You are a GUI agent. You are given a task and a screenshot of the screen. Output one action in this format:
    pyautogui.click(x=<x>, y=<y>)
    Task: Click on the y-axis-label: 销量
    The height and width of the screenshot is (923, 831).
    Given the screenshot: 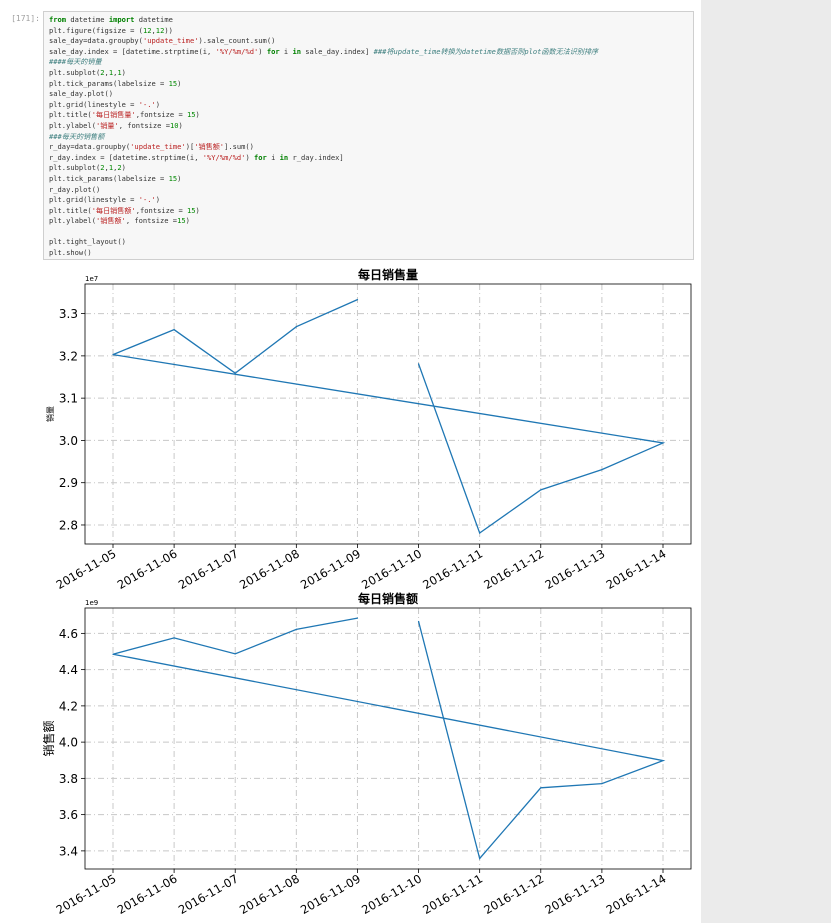 What is the action you would take?
    pyautogui.click(x=50, y=414)
    